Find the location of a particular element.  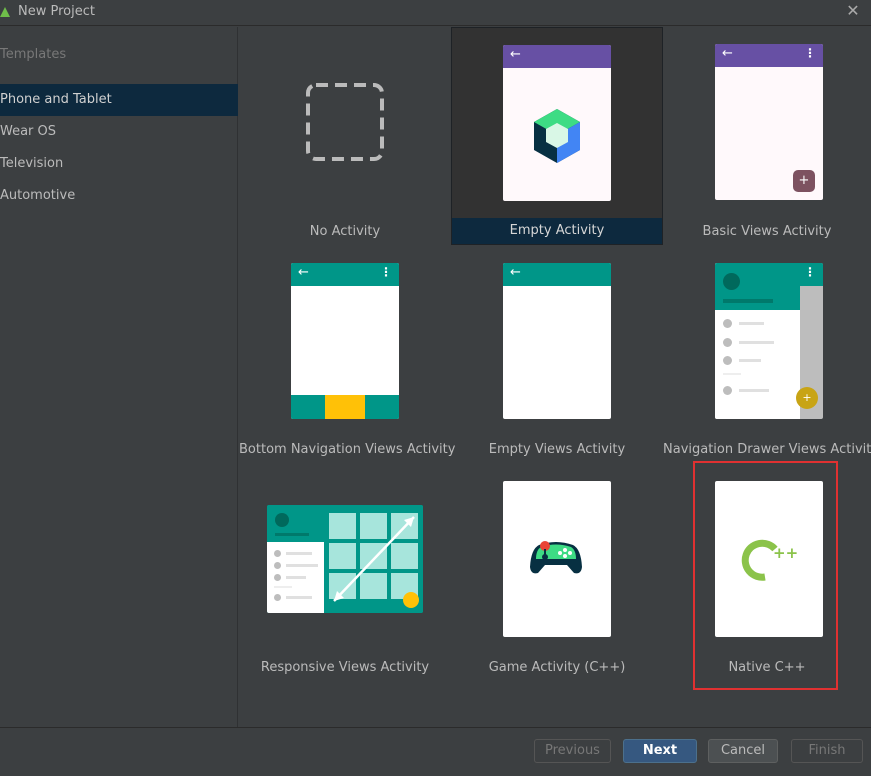

title-bar: New Project ✕ is located at coordinates (435, 13).